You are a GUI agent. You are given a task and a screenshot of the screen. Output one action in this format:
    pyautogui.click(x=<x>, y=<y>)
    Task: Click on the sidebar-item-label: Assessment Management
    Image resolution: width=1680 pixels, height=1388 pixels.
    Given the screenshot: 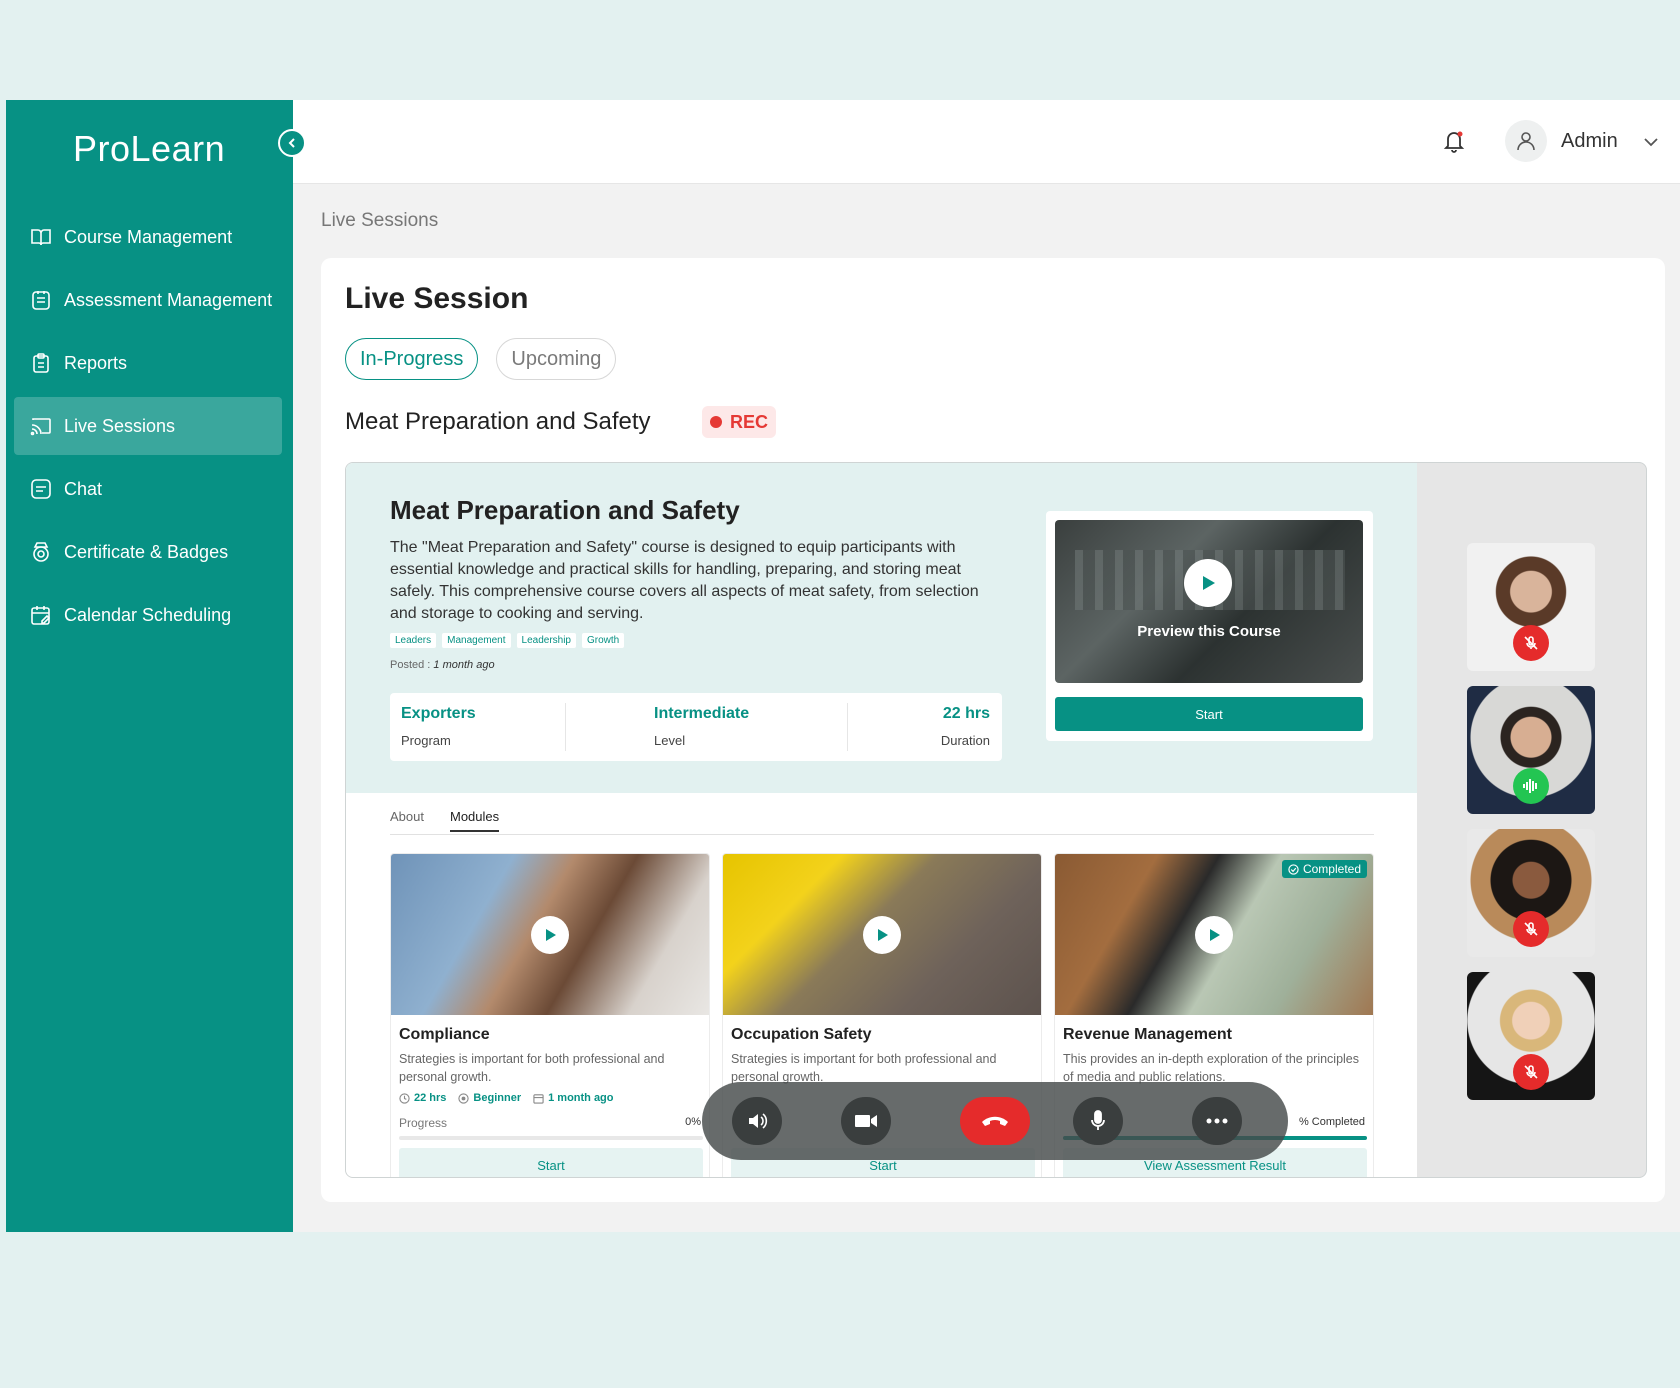 What is the action you would take?
    pyautogui.click(x=168, y=299)
    